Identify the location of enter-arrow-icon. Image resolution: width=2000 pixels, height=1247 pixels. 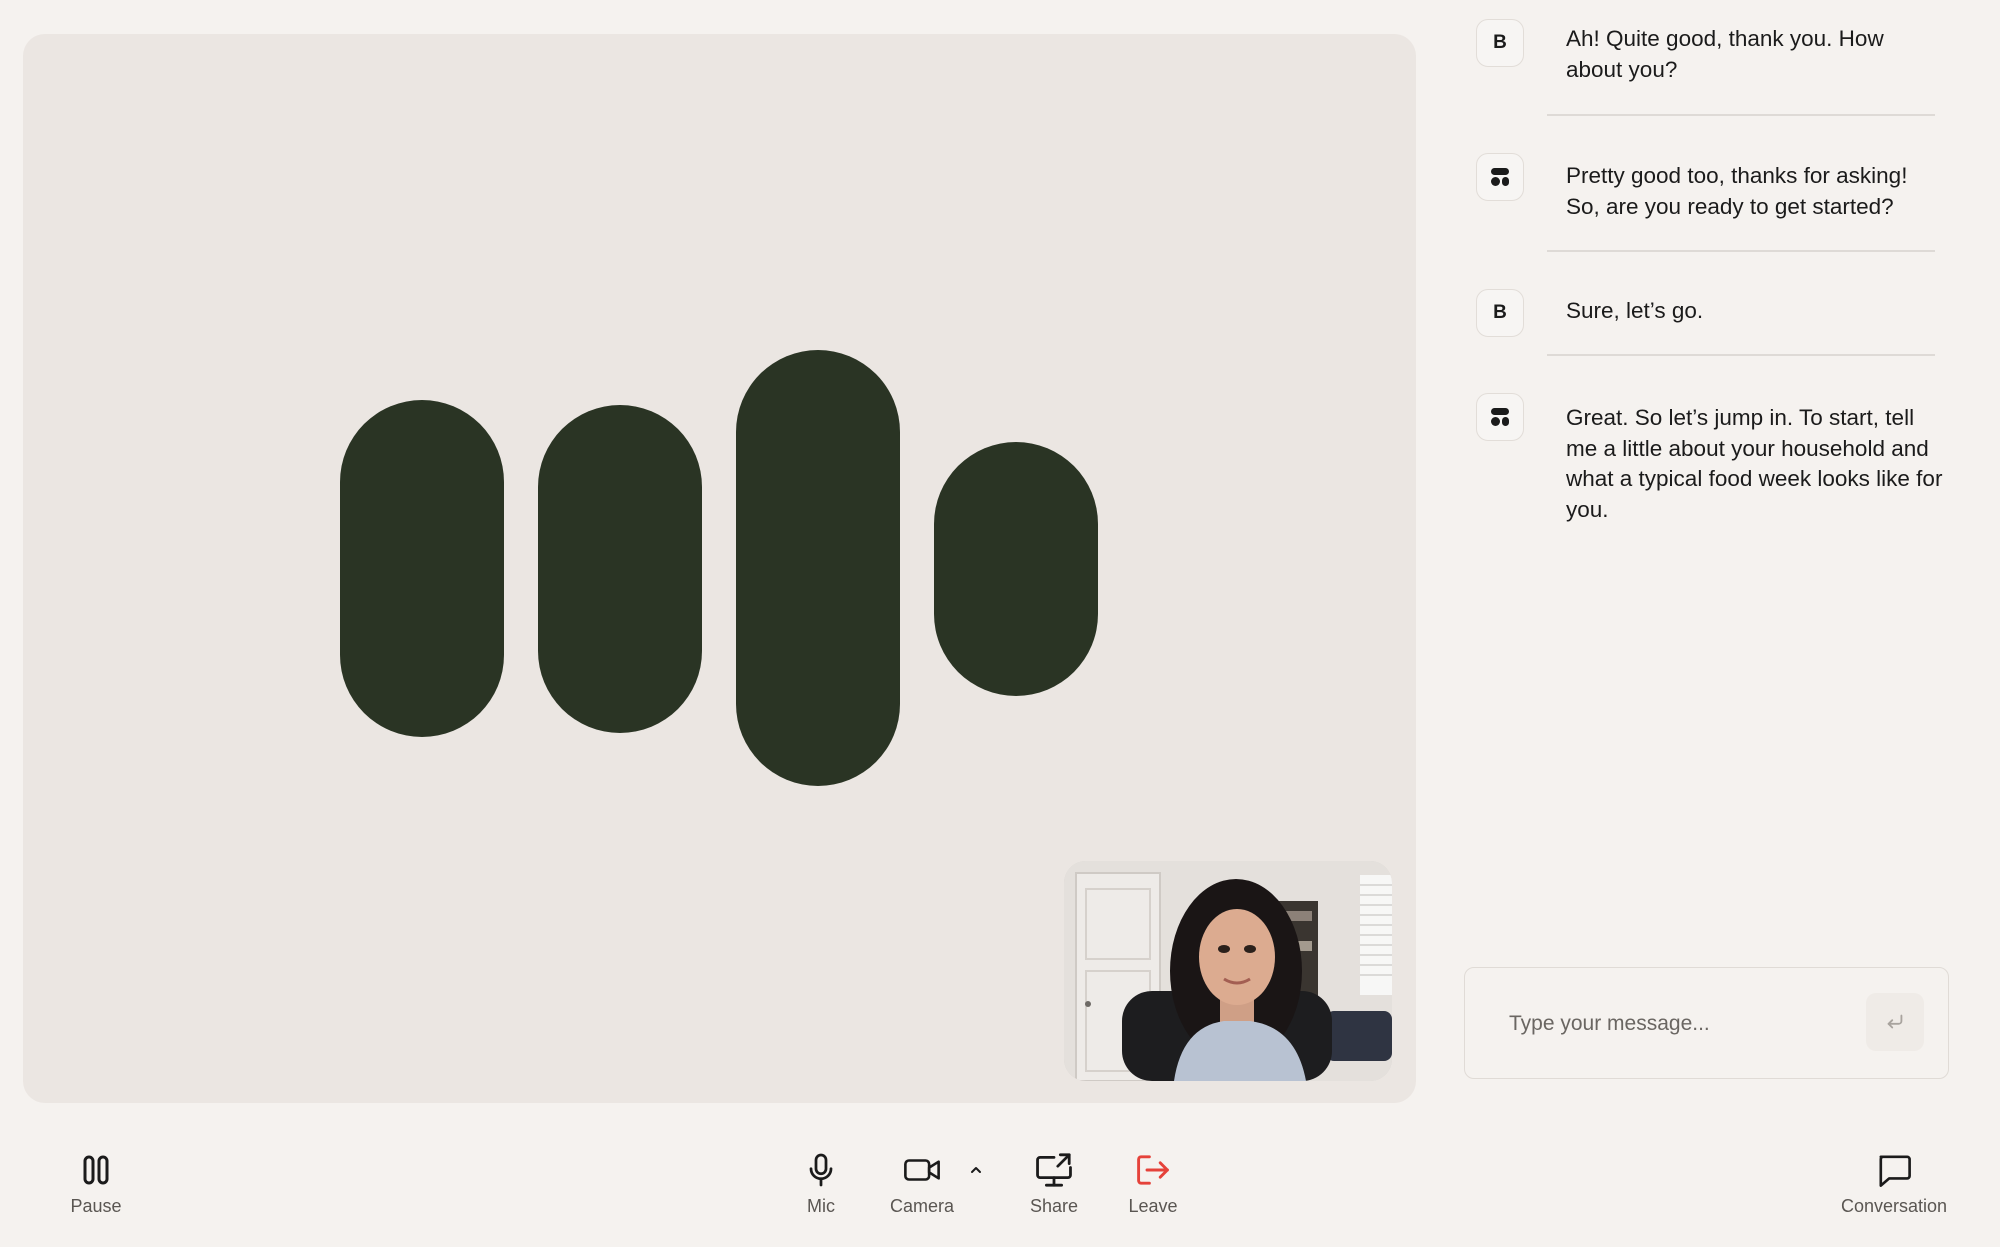
(1895, 1021).